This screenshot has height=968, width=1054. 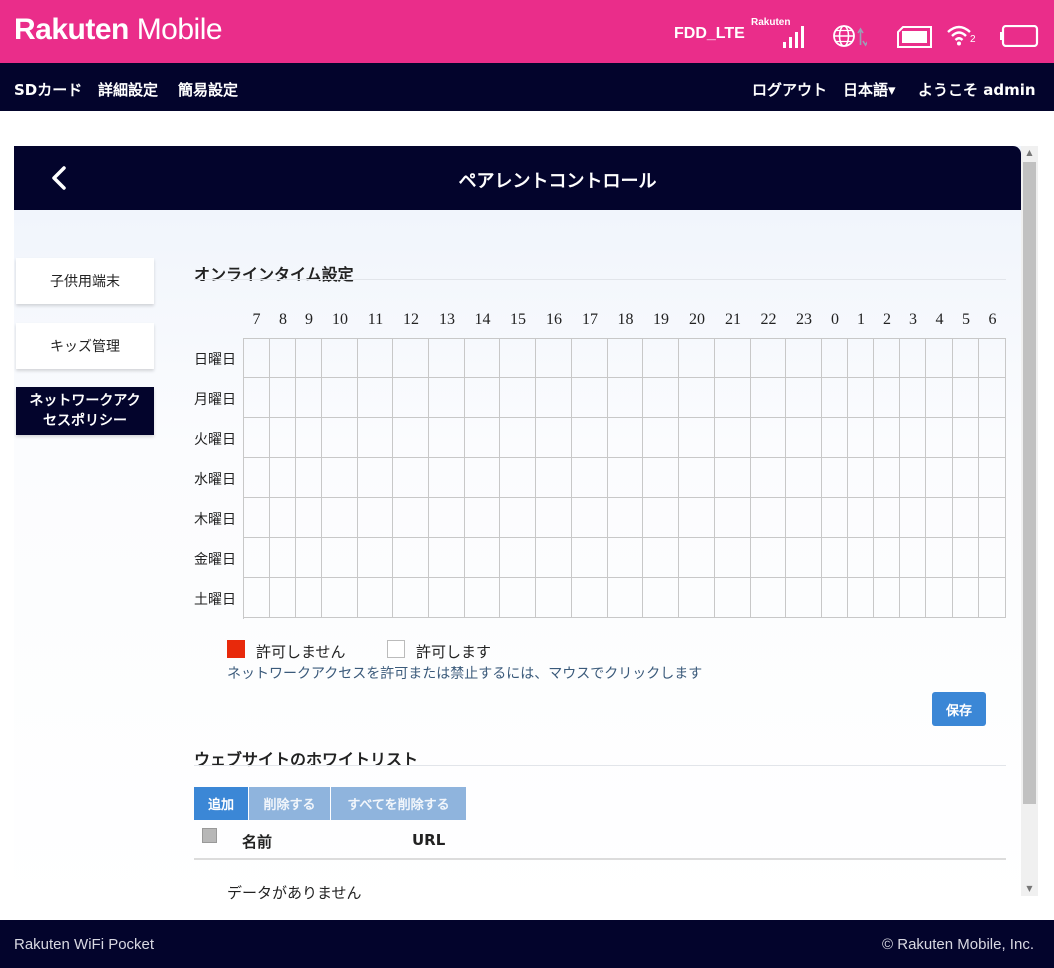 I want to click on vertical-scrollbar: ▲ ▼, so click(x=1029, y=521).